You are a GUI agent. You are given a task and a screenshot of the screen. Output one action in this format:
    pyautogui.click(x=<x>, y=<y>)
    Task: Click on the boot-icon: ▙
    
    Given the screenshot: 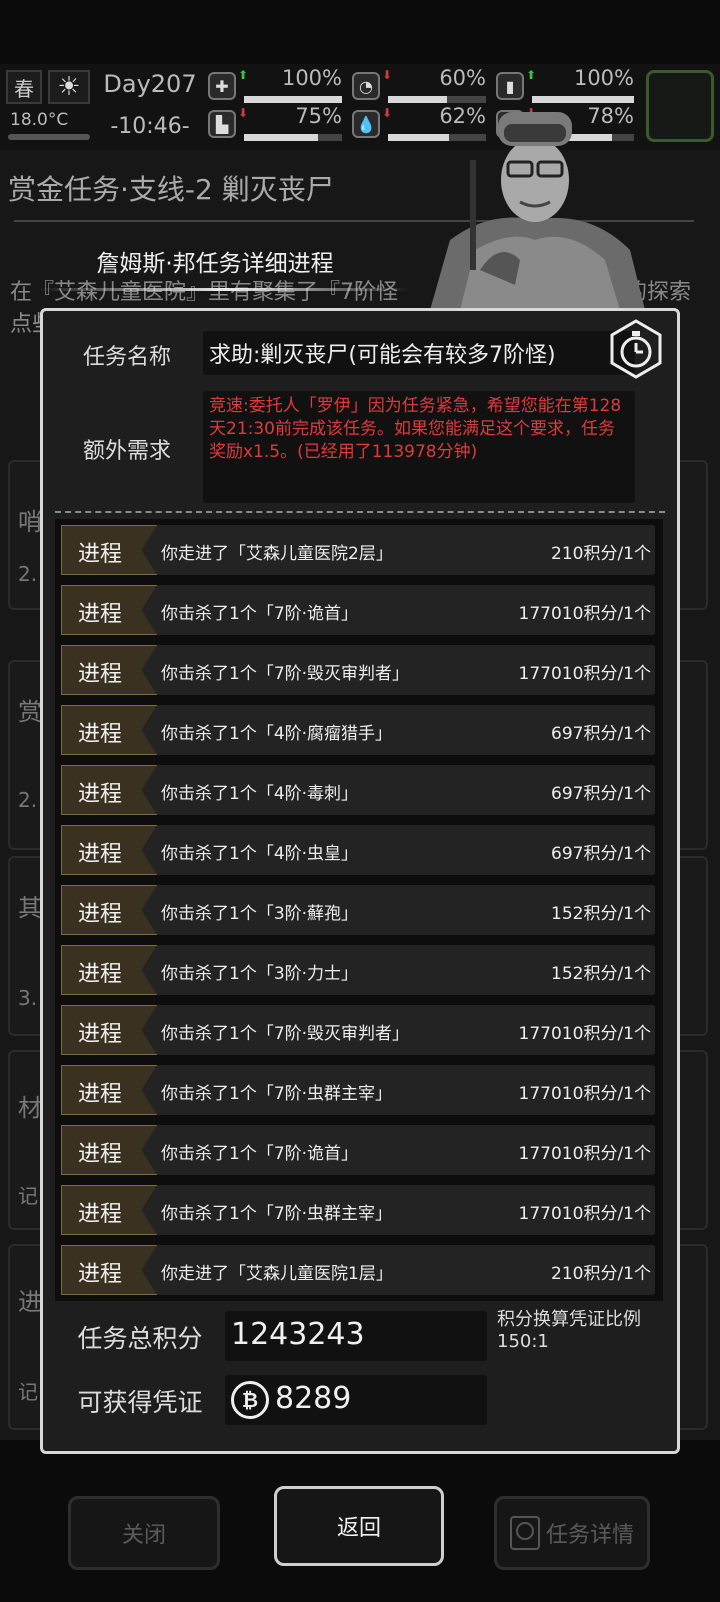 What is the action you would take?
    pyautogui.click(x=222, y=124)
    